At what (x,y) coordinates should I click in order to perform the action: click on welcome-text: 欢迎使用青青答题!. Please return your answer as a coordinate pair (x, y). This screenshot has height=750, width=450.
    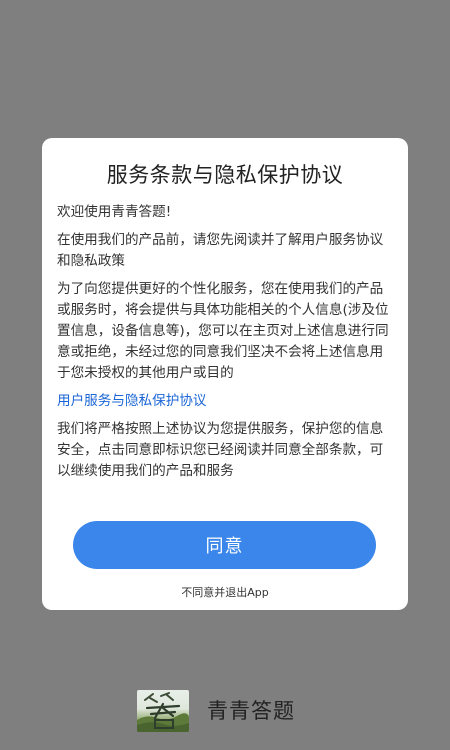
    Looking at the image, I should click on (114, 212).